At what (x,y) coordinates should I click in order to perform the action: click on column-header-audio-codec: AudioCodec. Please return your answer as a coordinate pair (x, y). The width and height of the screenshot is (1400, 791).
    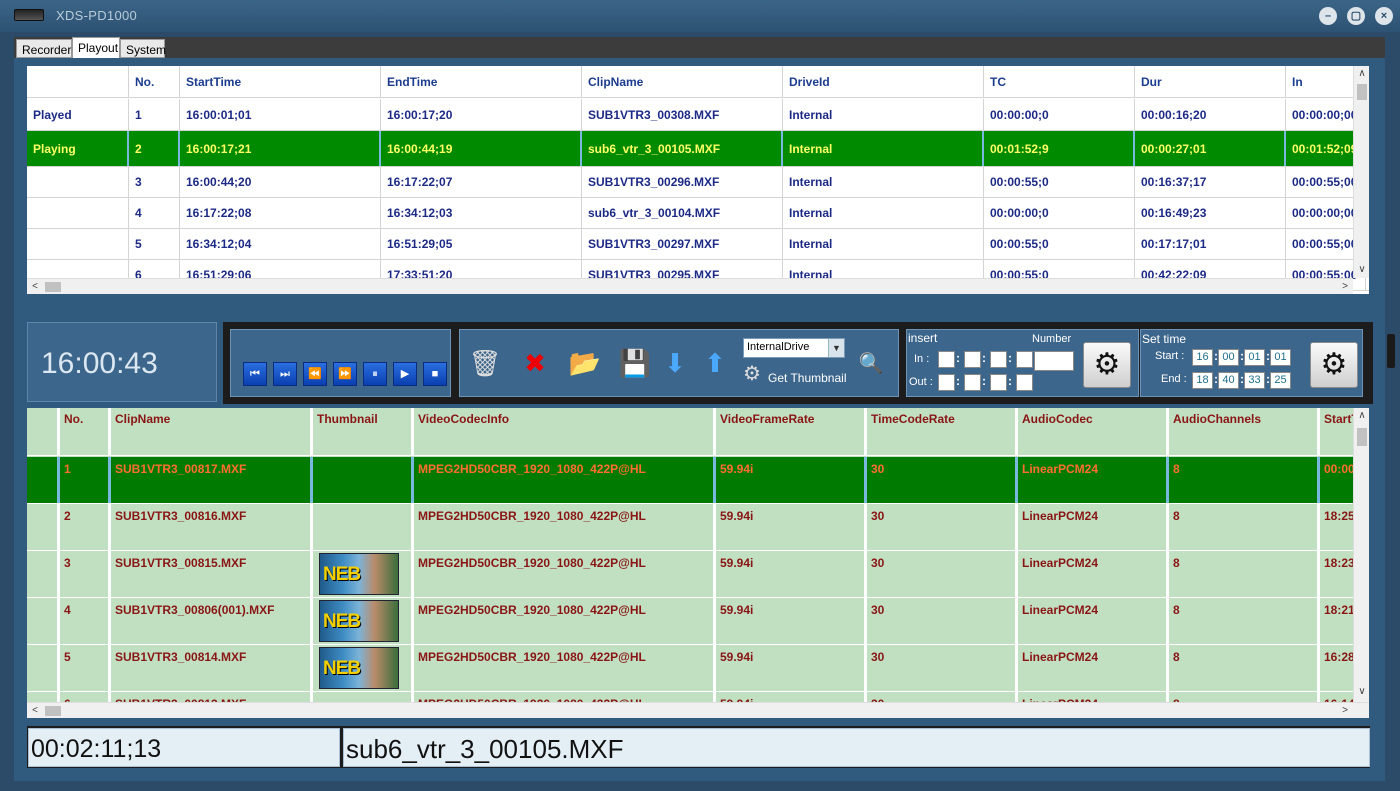
    Looking at the image, I should click on (1093, 432).